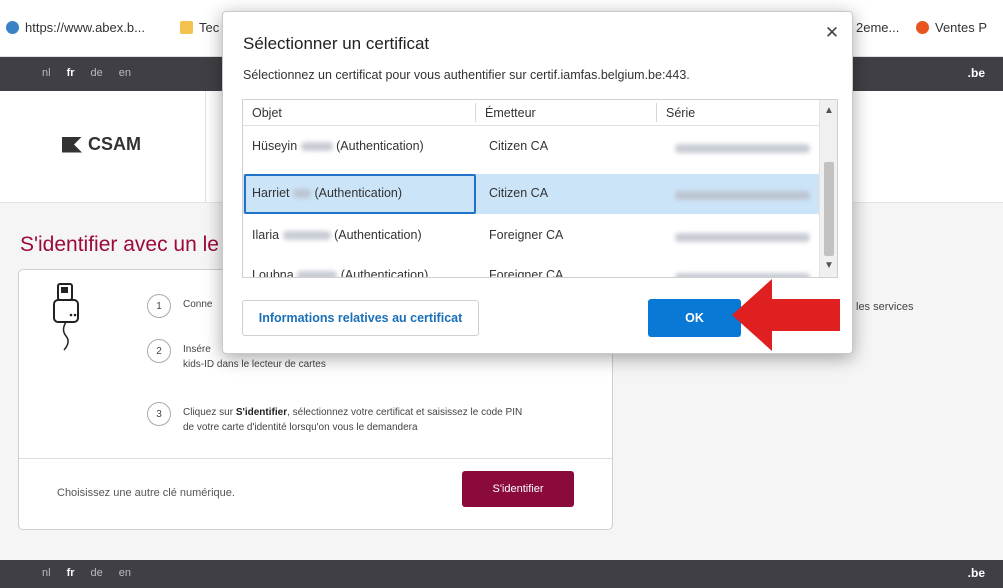 The width and height of the screenshot is (1003, 588). What do you see at coordinates (180, 306) in the screenshot?
I see `step-1: 1 Conne` at bounding box center [180, 306].